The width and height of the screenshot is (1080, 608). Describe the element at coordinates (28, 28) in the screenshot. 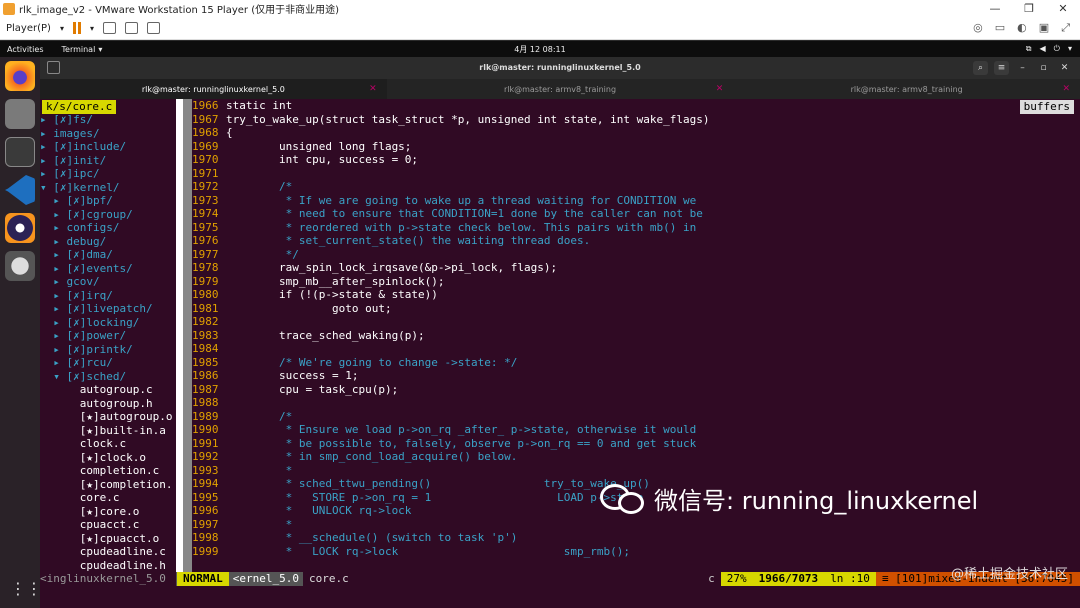

I see `player-menu: Player(P)` at that location.